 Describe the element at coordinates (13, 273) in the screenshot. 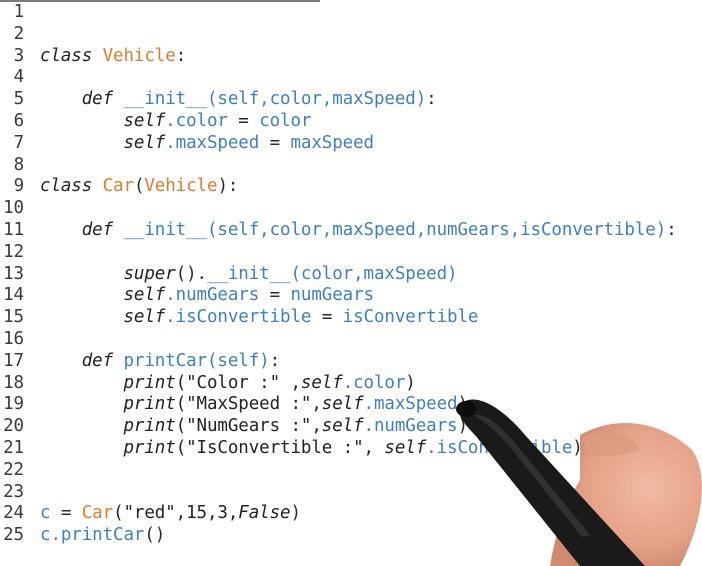

I see `line-number: 13` at that location.